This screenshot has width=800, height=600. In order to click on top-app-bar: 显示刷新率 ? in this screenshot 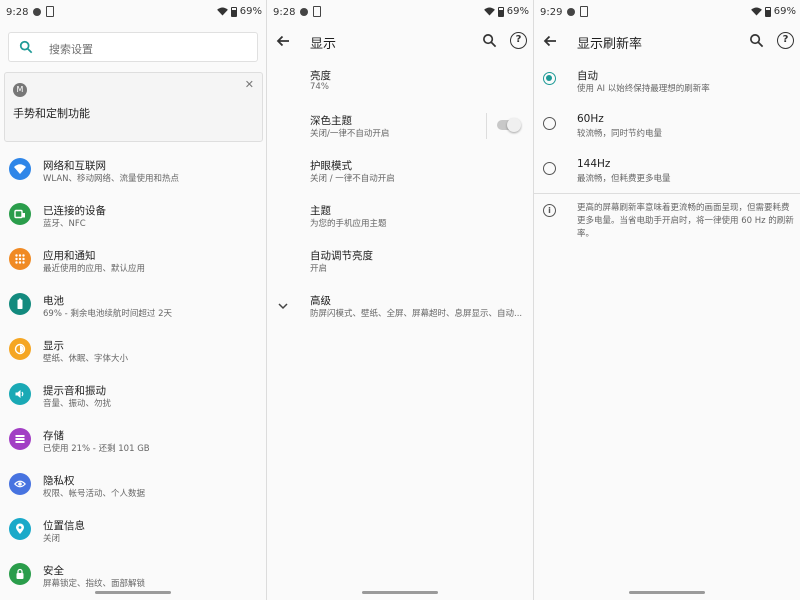, I will do `click(667, 41)`.